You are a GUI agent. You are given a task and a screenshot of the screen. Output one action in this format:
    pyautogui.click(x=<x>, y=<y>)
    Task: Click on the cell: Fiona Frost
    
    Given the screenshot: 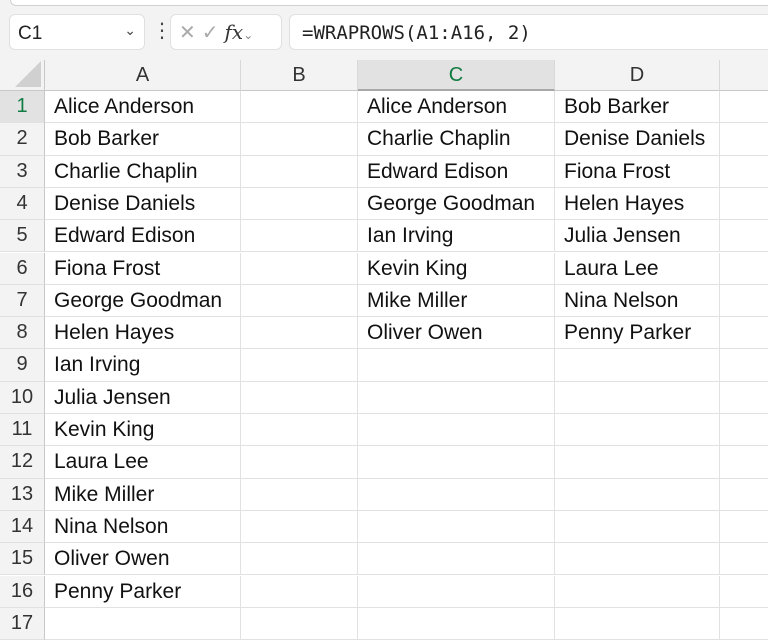 What is the action you would take?
    pyautogui.click(x=637, y=171)
    